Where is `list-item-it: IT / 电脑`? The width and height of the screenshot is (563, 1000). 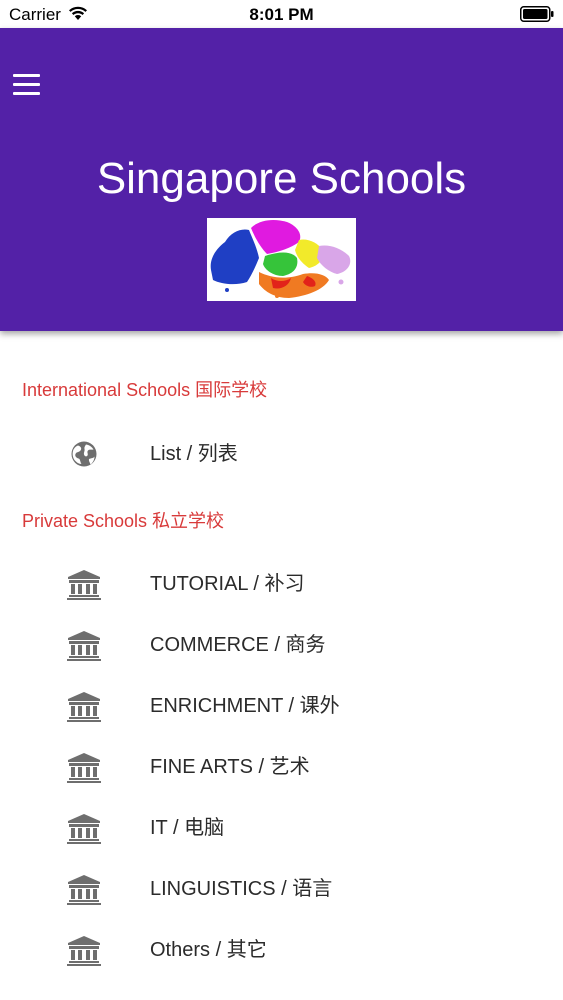 list-item-it: IT / 电脑 is located at coordinates (281, 828).